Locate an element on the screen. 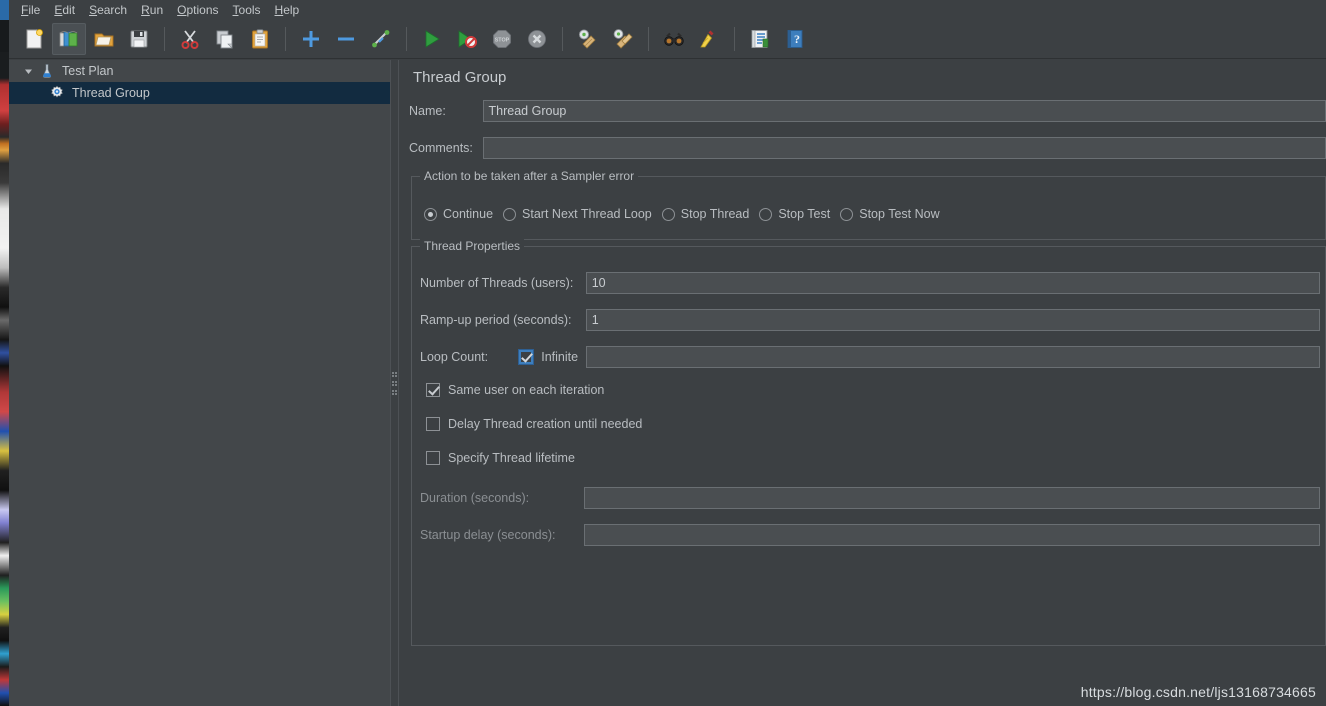 The image size is (1326, 706). startup-delay-row: Startup delay (seconds): is located at coordinates (870, 535).